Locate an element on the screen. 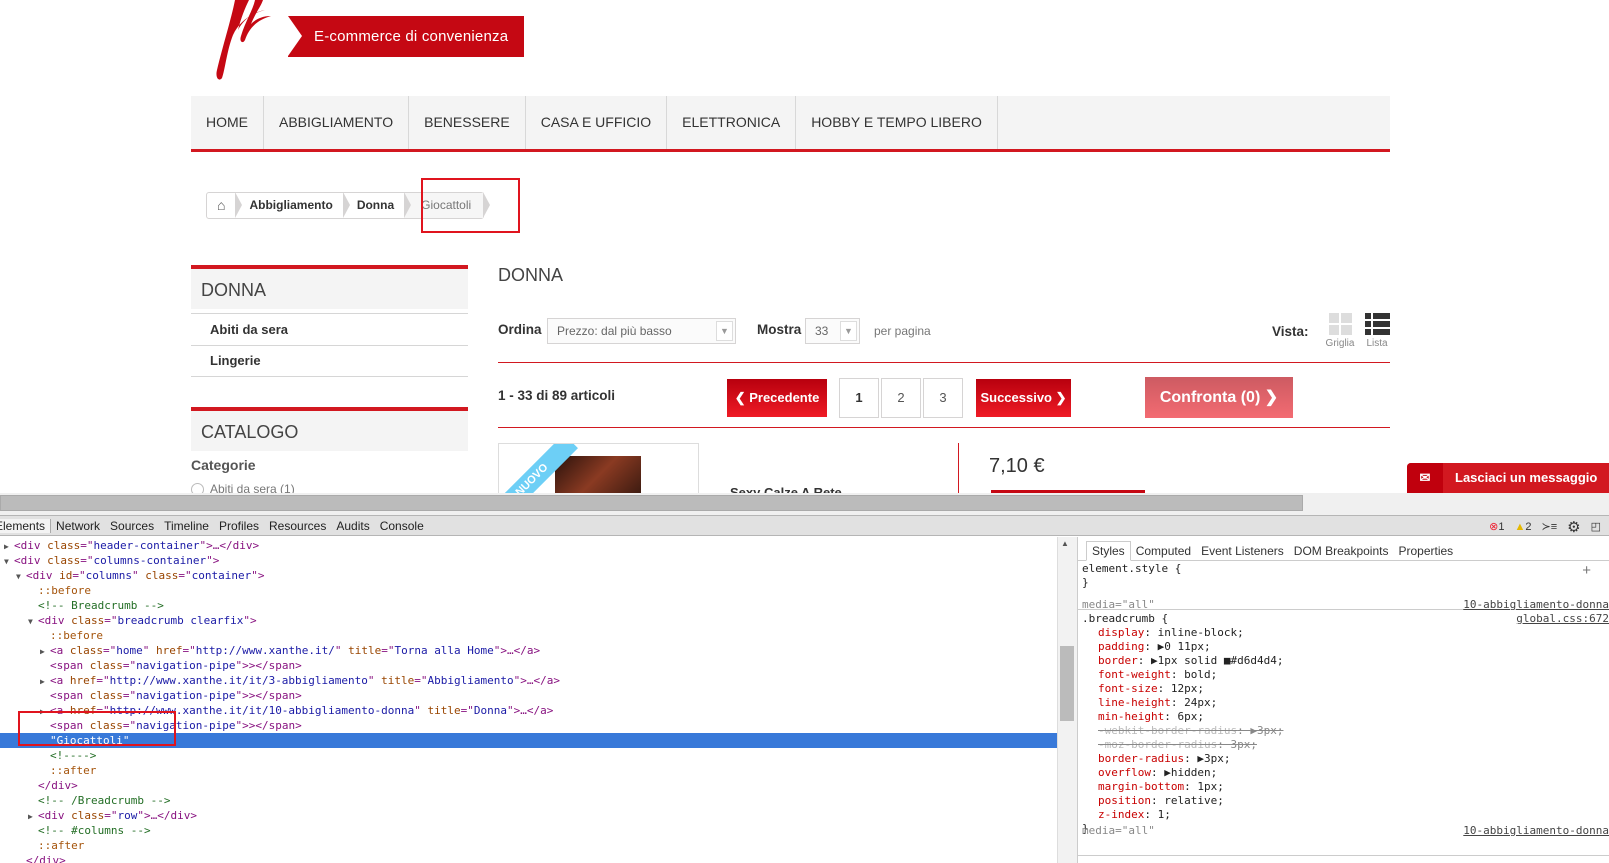 The height and width of the screenshot is (863, 1609). dom-node: <!-- Breadcrumb --> is located at coordinates (528, 605).